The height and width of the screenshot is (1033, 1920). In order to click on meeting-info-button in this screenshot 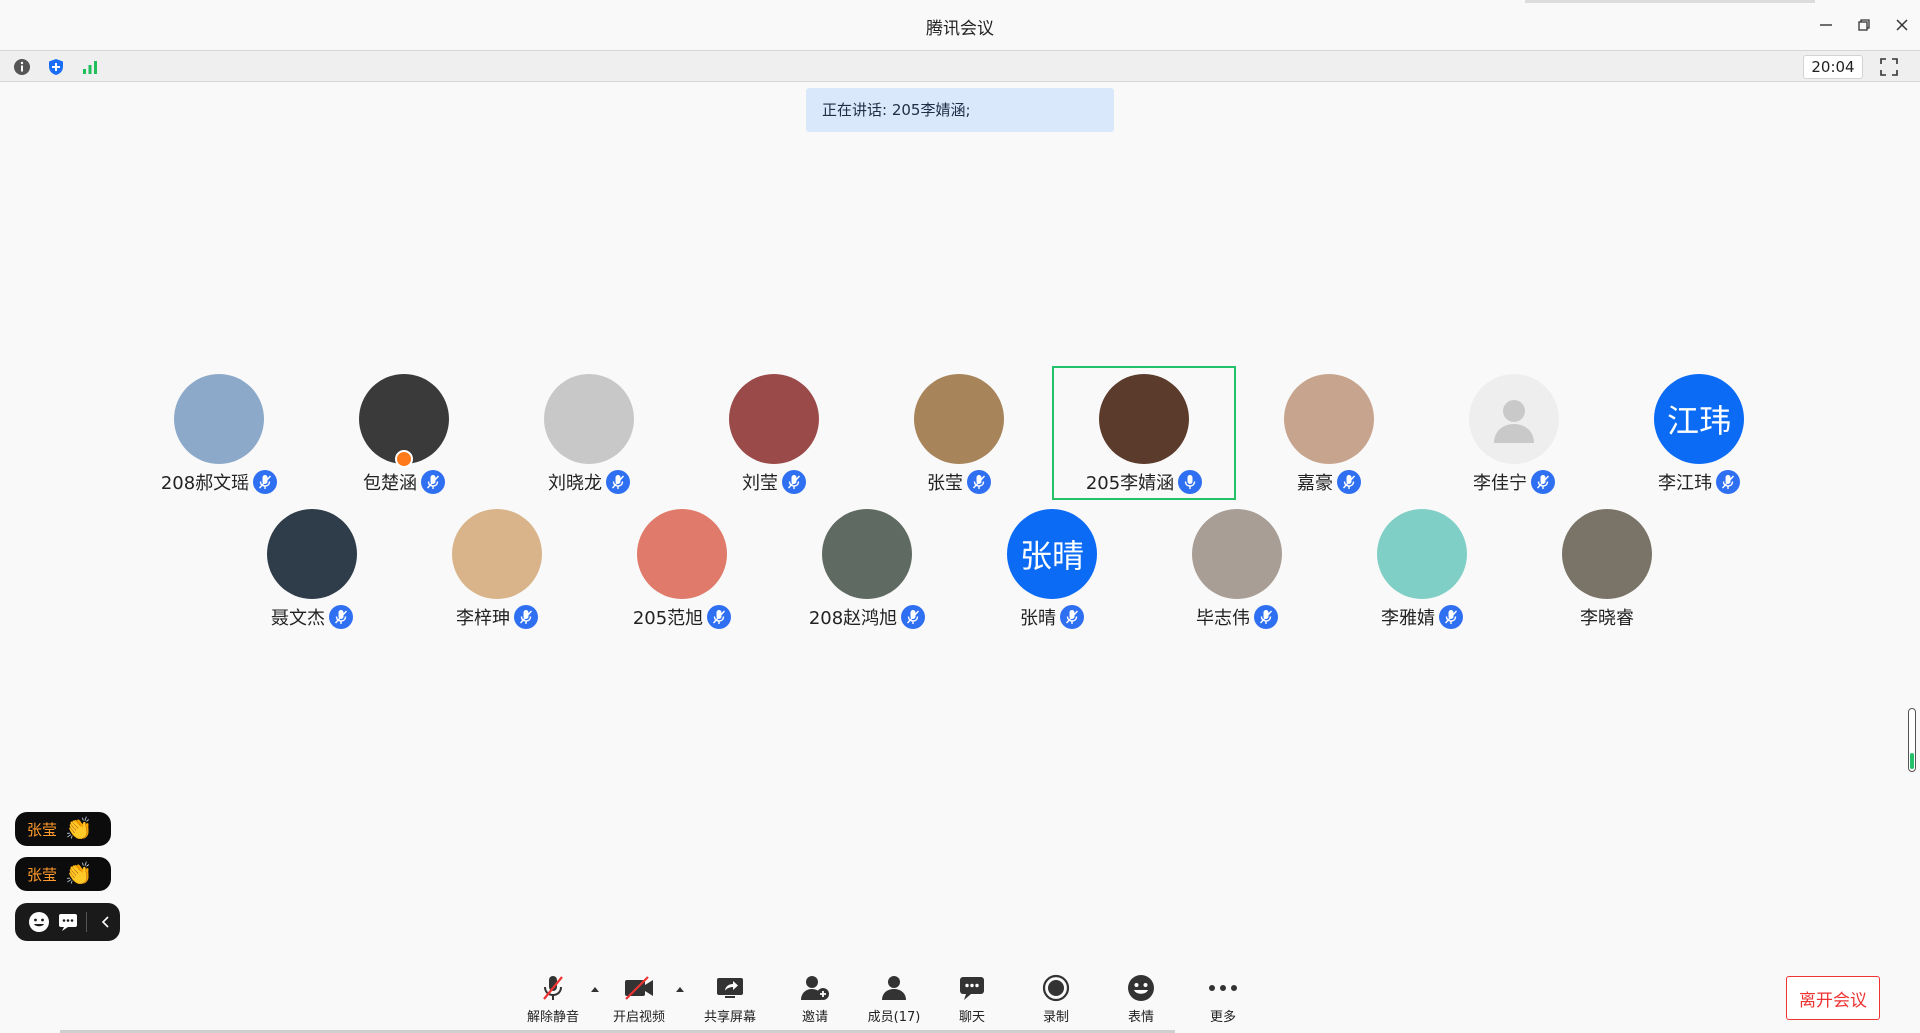, I will do `click(22, 67)`.